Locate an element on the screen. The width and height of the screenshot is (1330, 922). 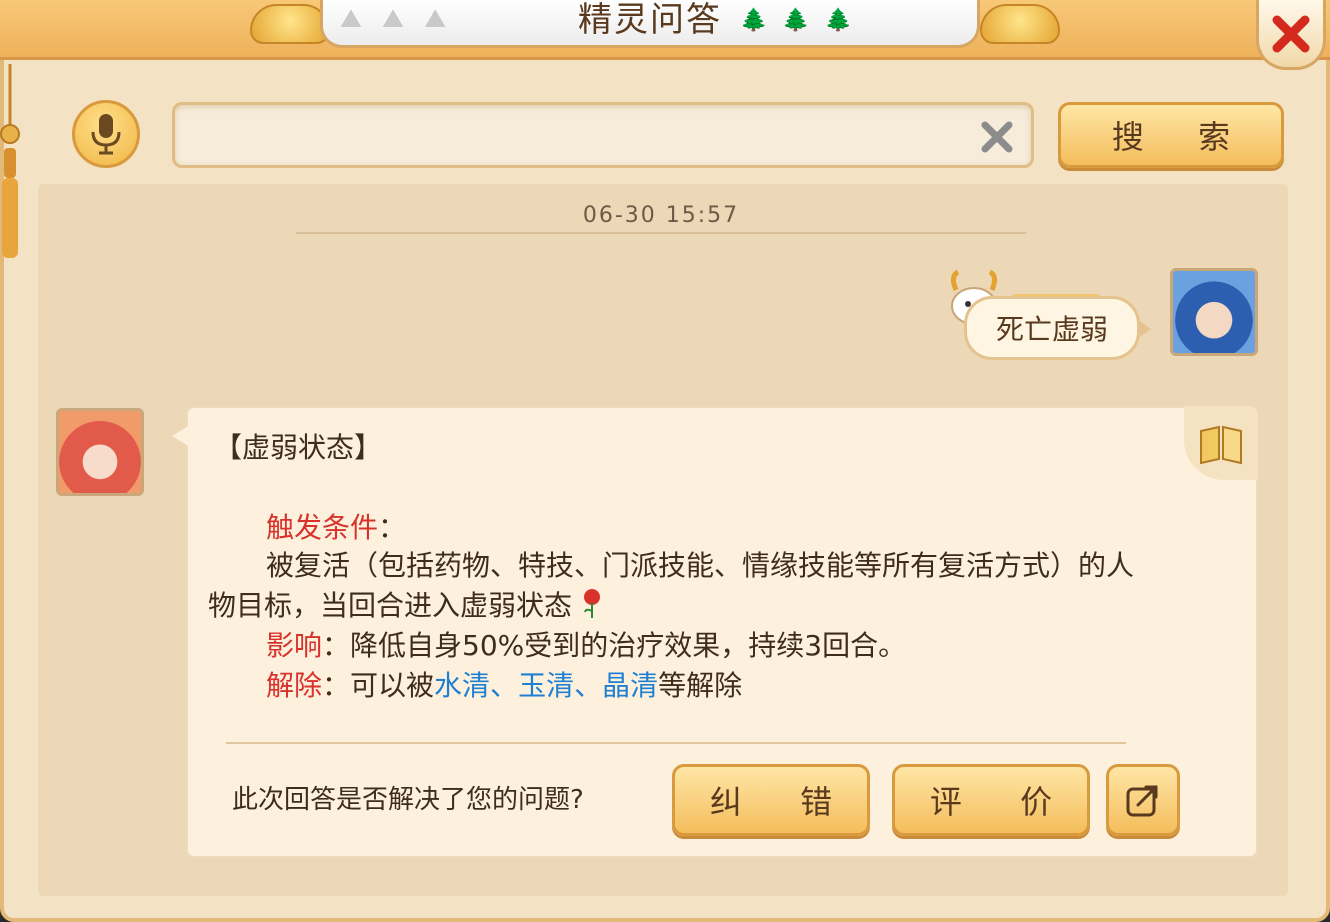
user-avatar is located at coordinates (1214, 312).